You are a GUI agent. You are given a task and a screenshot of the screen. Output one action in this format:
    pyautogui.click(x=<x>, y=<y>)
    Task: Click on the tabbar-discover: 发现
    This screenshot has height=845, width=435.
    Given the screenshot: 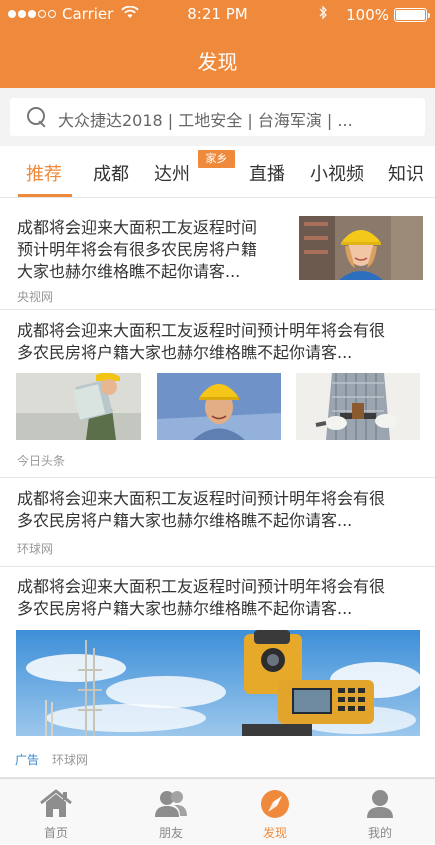 What is the action you would take?
    pyautogui.click(x=275, y=812)
    